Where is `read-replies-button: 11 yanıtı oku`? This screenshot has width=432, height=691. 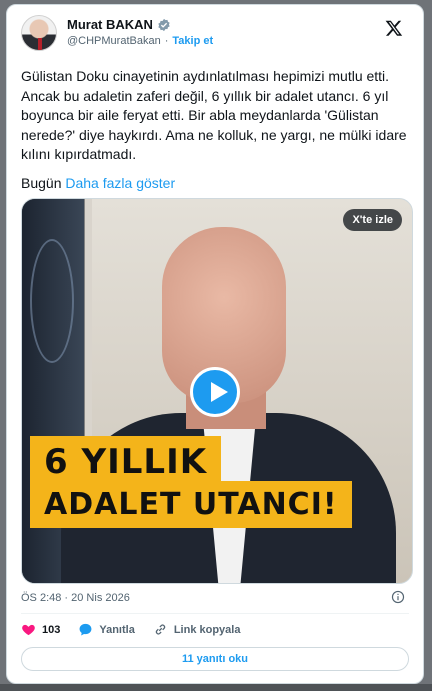 read-replies-button: 11 yanıtı oku is located at coordinates (215, 659).